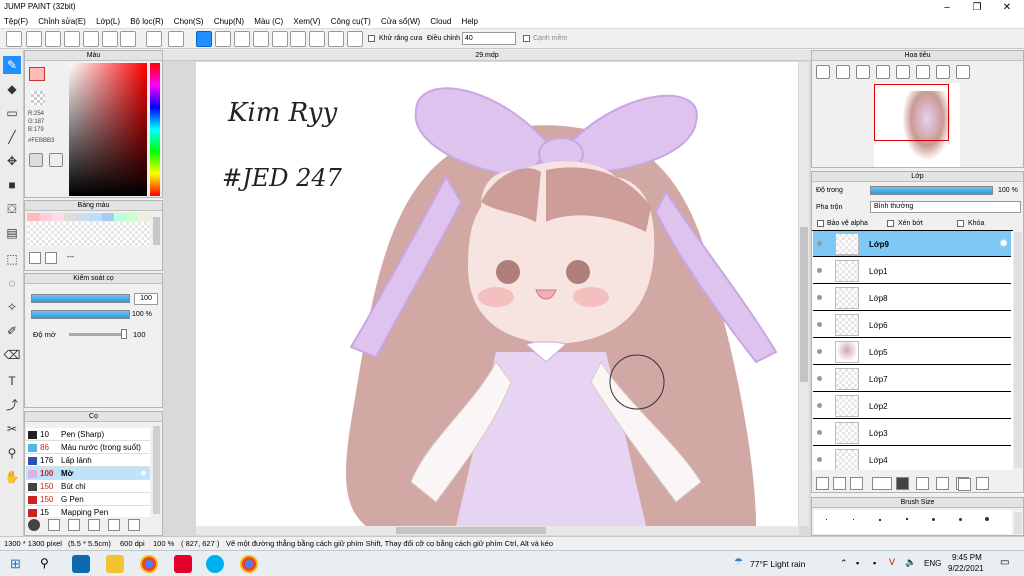 This screenshot has width=1024, height=576. Describe the element at coordinates (839, 483) in the screenshot. I see `new-raster-icon` at that location.